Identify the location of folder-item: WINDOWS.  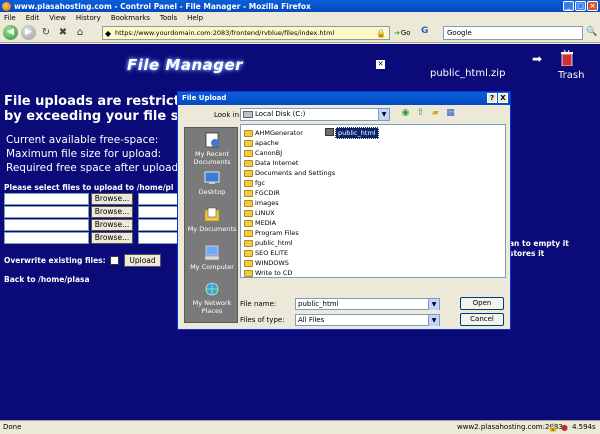
(266, 263).